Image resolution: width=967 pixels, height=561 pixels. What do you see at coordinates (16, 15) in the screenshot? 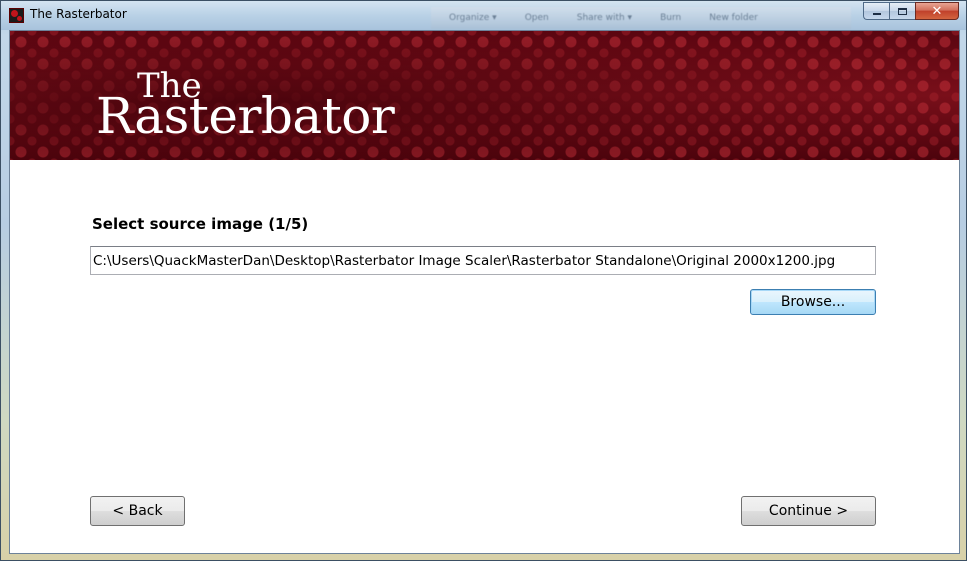
I see `app-icon` at bounding box center [16, 15].